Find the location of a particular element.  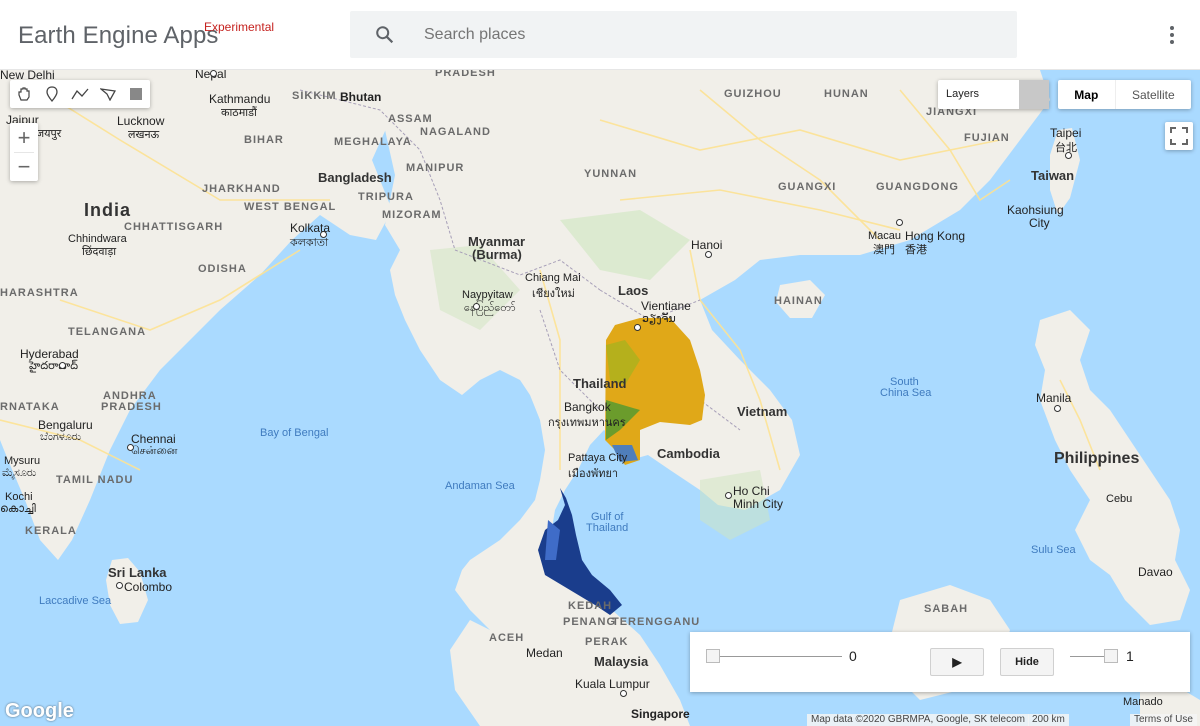

label-taiwan: Taiwan is located at coordinates (1053, 175).